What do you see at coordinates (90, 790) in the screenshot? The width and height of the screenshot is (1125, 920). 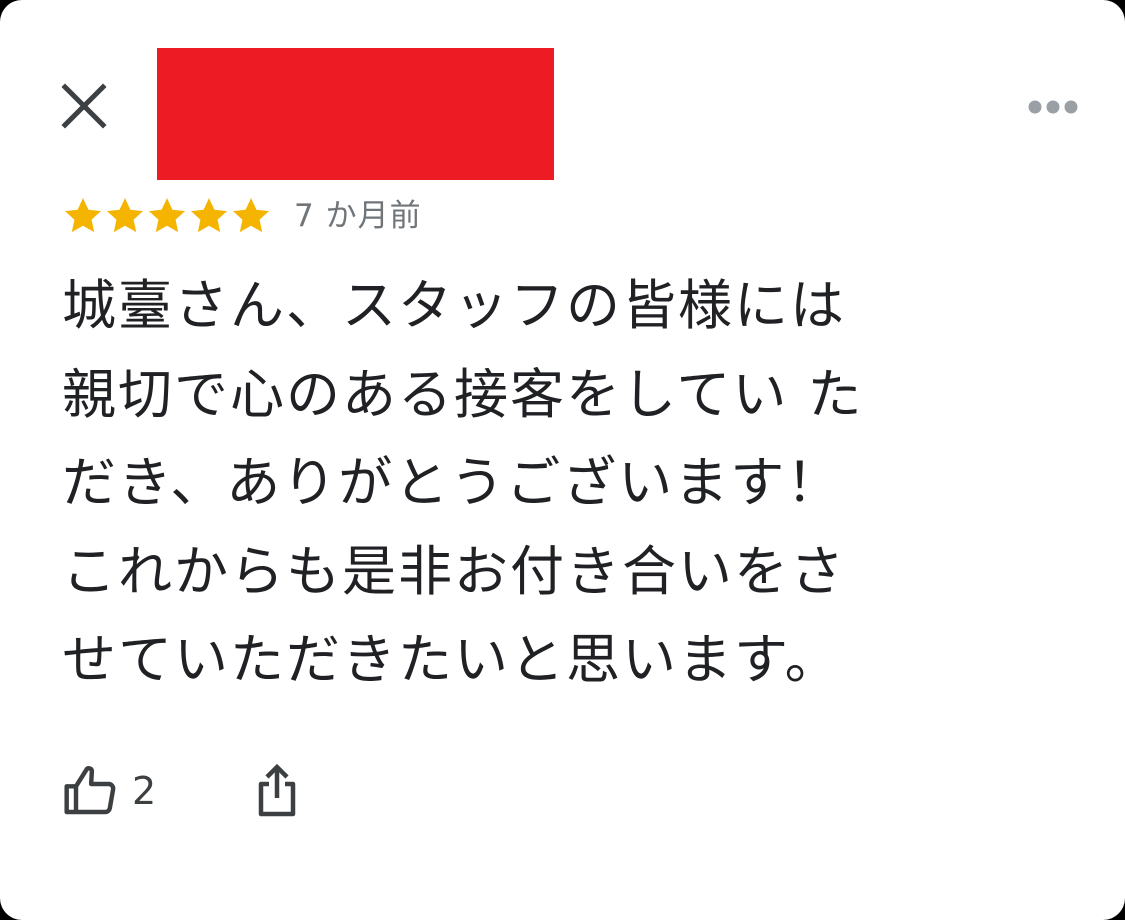 I see `thumbs-up-icon` at bounding box center [90, 790].